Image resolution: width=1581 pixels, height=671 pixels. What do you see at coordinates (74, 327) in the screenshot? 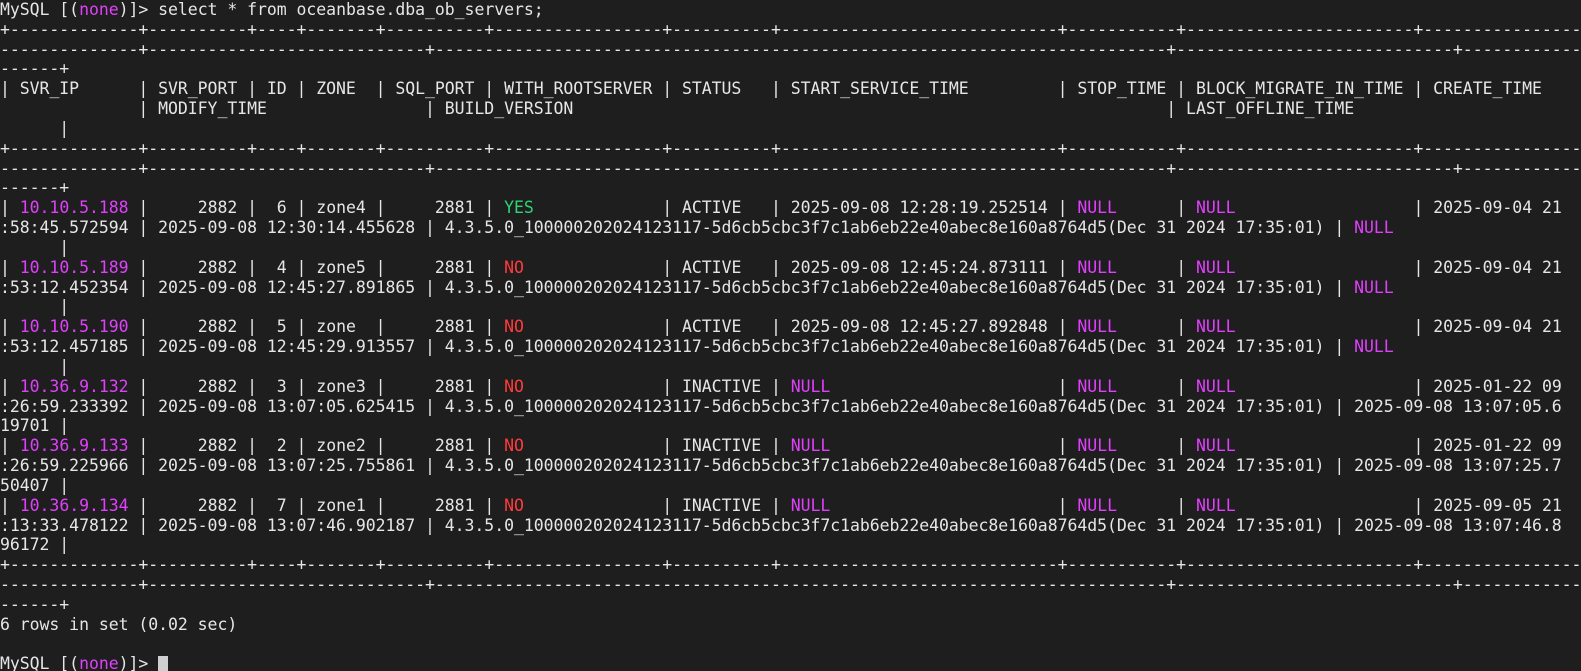
I see `highlighted-value-magenta: 10.10.5.190` at bounding box center [74, 327].